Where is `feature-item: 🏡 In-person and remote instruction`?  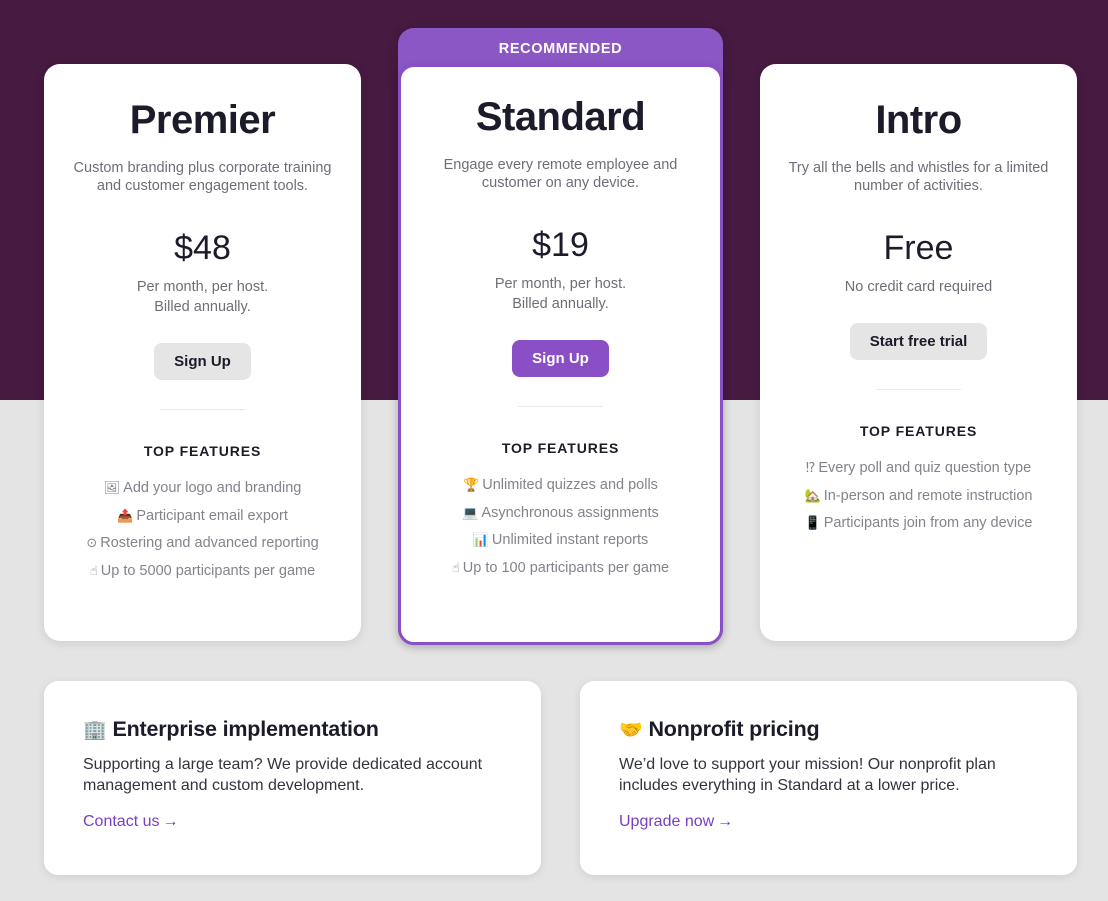 feature-item: 🏡 In-person and remote instruction is located at coordinates (918, 497).